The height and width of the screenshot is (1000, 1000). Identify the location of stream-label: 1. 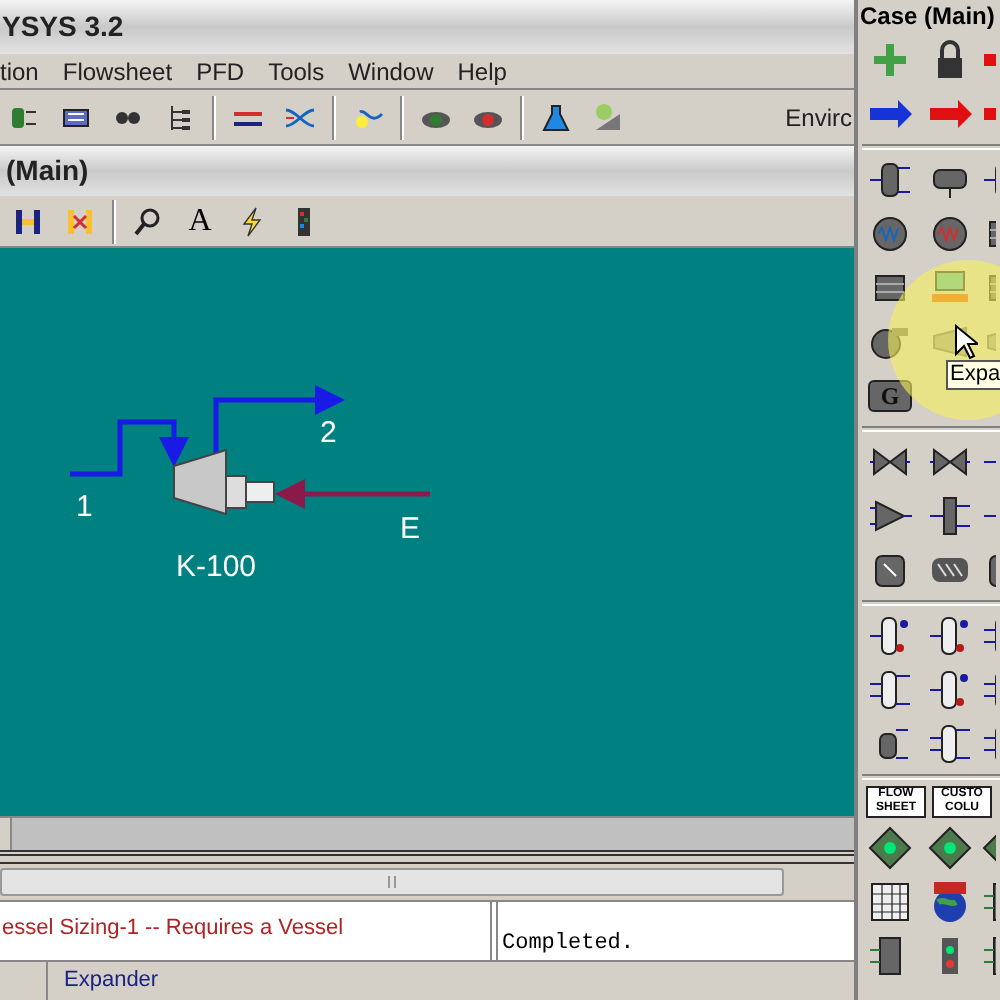
(84, 507).